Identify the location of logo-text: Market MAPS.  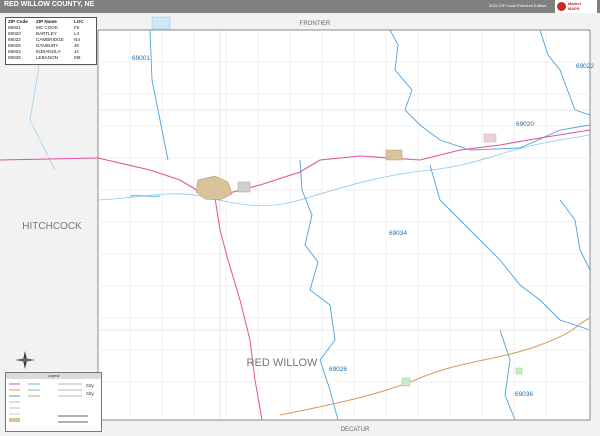
(574, 6).